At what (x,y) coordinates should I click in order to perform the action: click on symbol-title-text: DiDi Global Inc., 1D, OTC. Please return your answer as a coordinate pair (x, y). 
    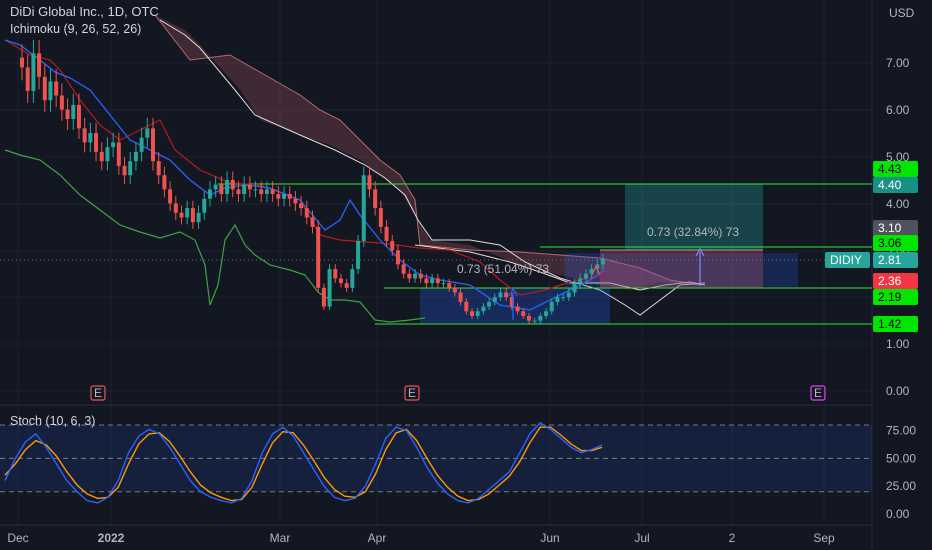
    Looking at the image, I should click on (84, 11).